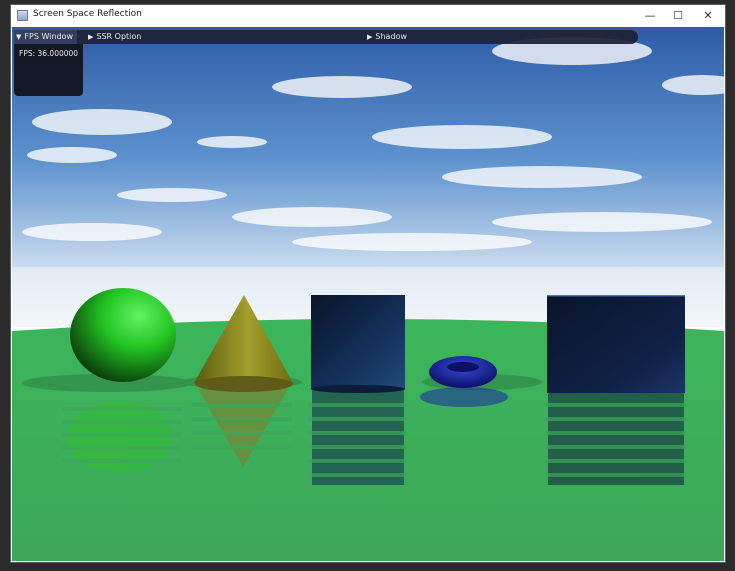 The width and height of the screenshot is (735, 571). What do you see at coordinates (616, 344) in the screenshot?
I see `cube-object` at bounding box center [616, 344].